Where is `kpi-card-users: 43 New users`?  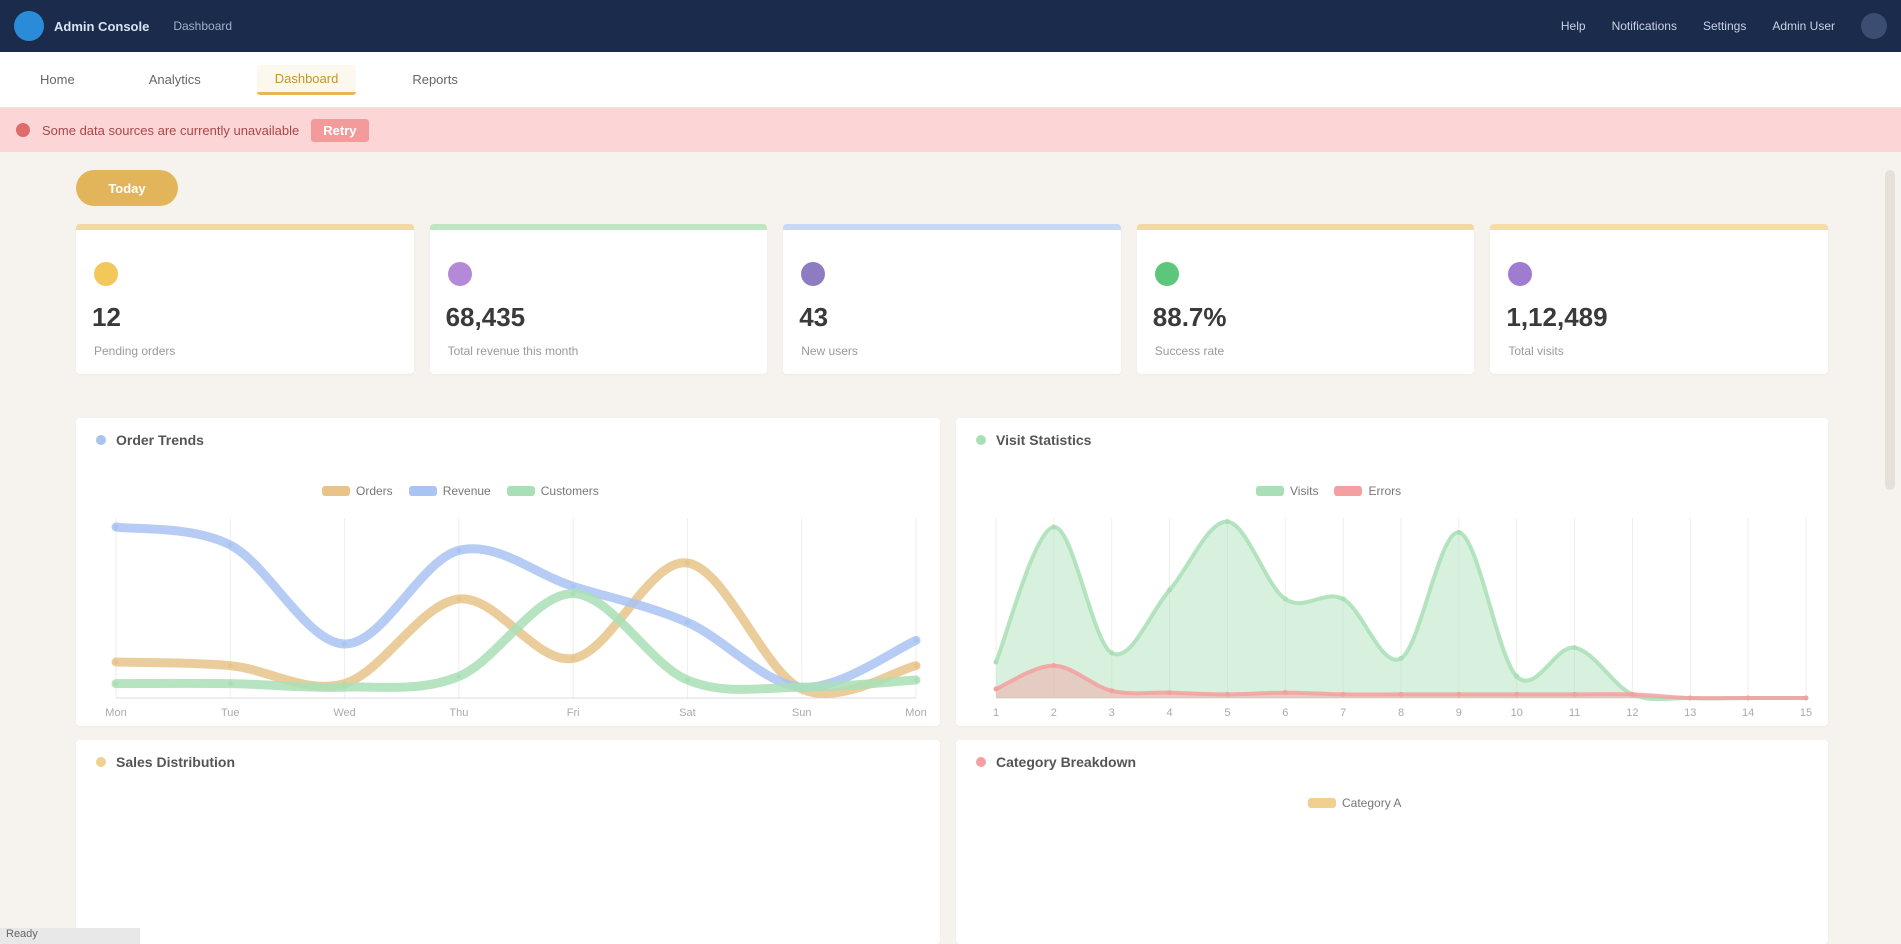
kpi-card-users: 43 New users is located at coordinates (952, 299).